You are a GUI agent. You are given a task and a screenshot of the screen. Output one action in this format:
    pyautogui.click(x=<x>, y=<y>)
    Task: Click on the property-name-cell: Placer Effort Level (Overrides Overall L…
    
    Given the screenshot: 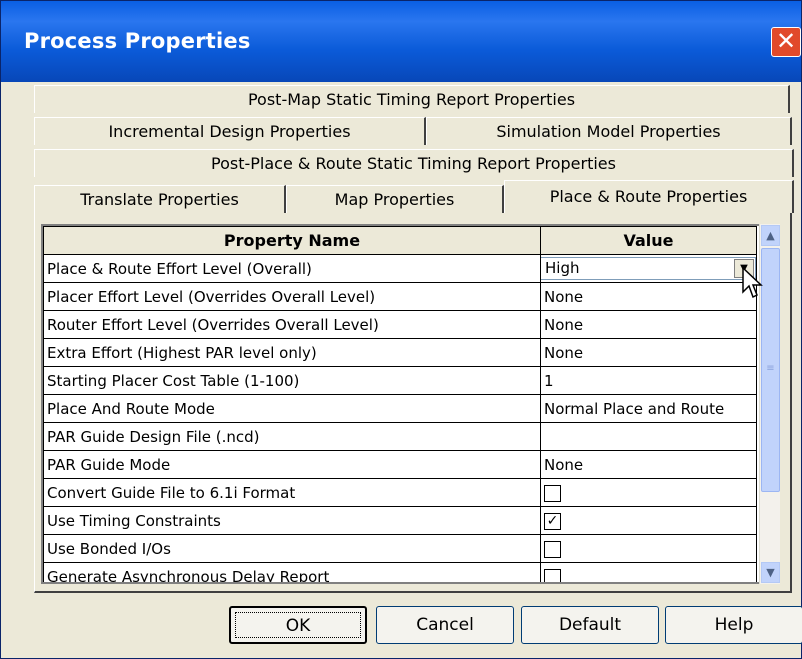 What is the action you would take?
    pyautogui.click(x=292, y=296)
    